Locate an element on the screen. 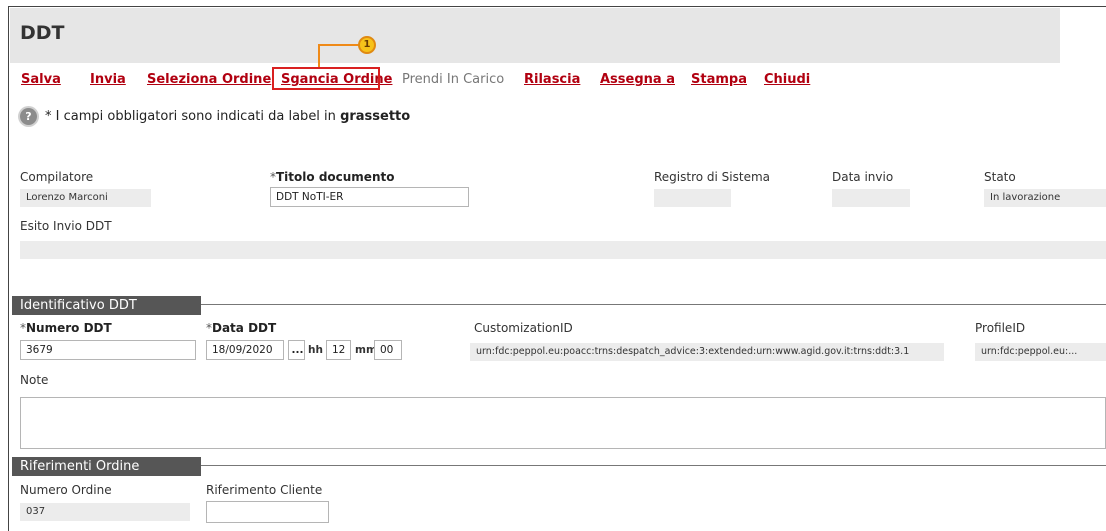  riferimento-cliente-input is located at coordinates (267, 512).